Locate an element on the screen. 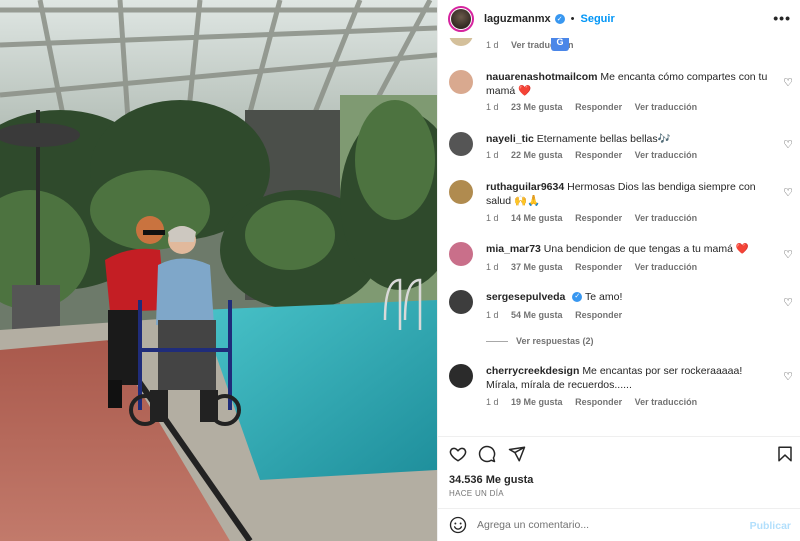 The height and width of the screenshot is (541, 800). comment-meta: 1 d 54 Me gusta Responder is located at coordinates (559, 315).